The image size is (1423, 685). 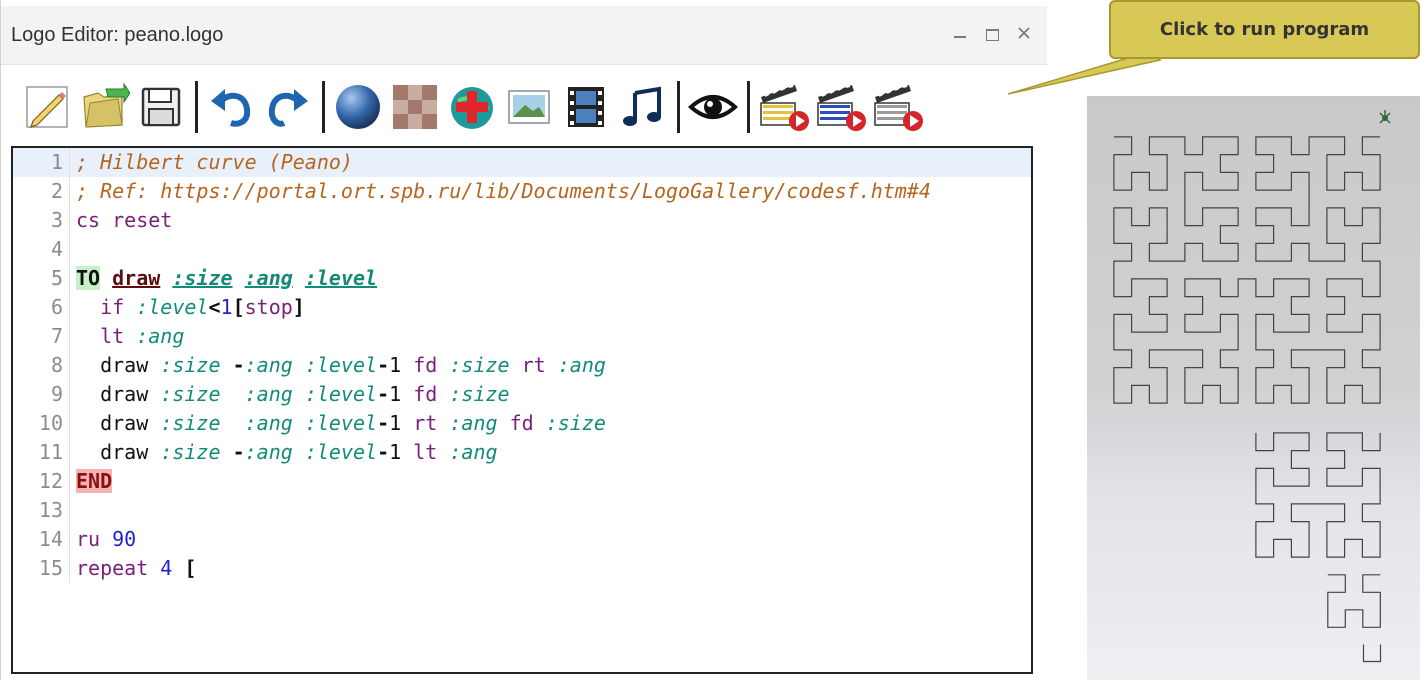 I want to click on undo-arrow-icon, so click(x=231, y=108).